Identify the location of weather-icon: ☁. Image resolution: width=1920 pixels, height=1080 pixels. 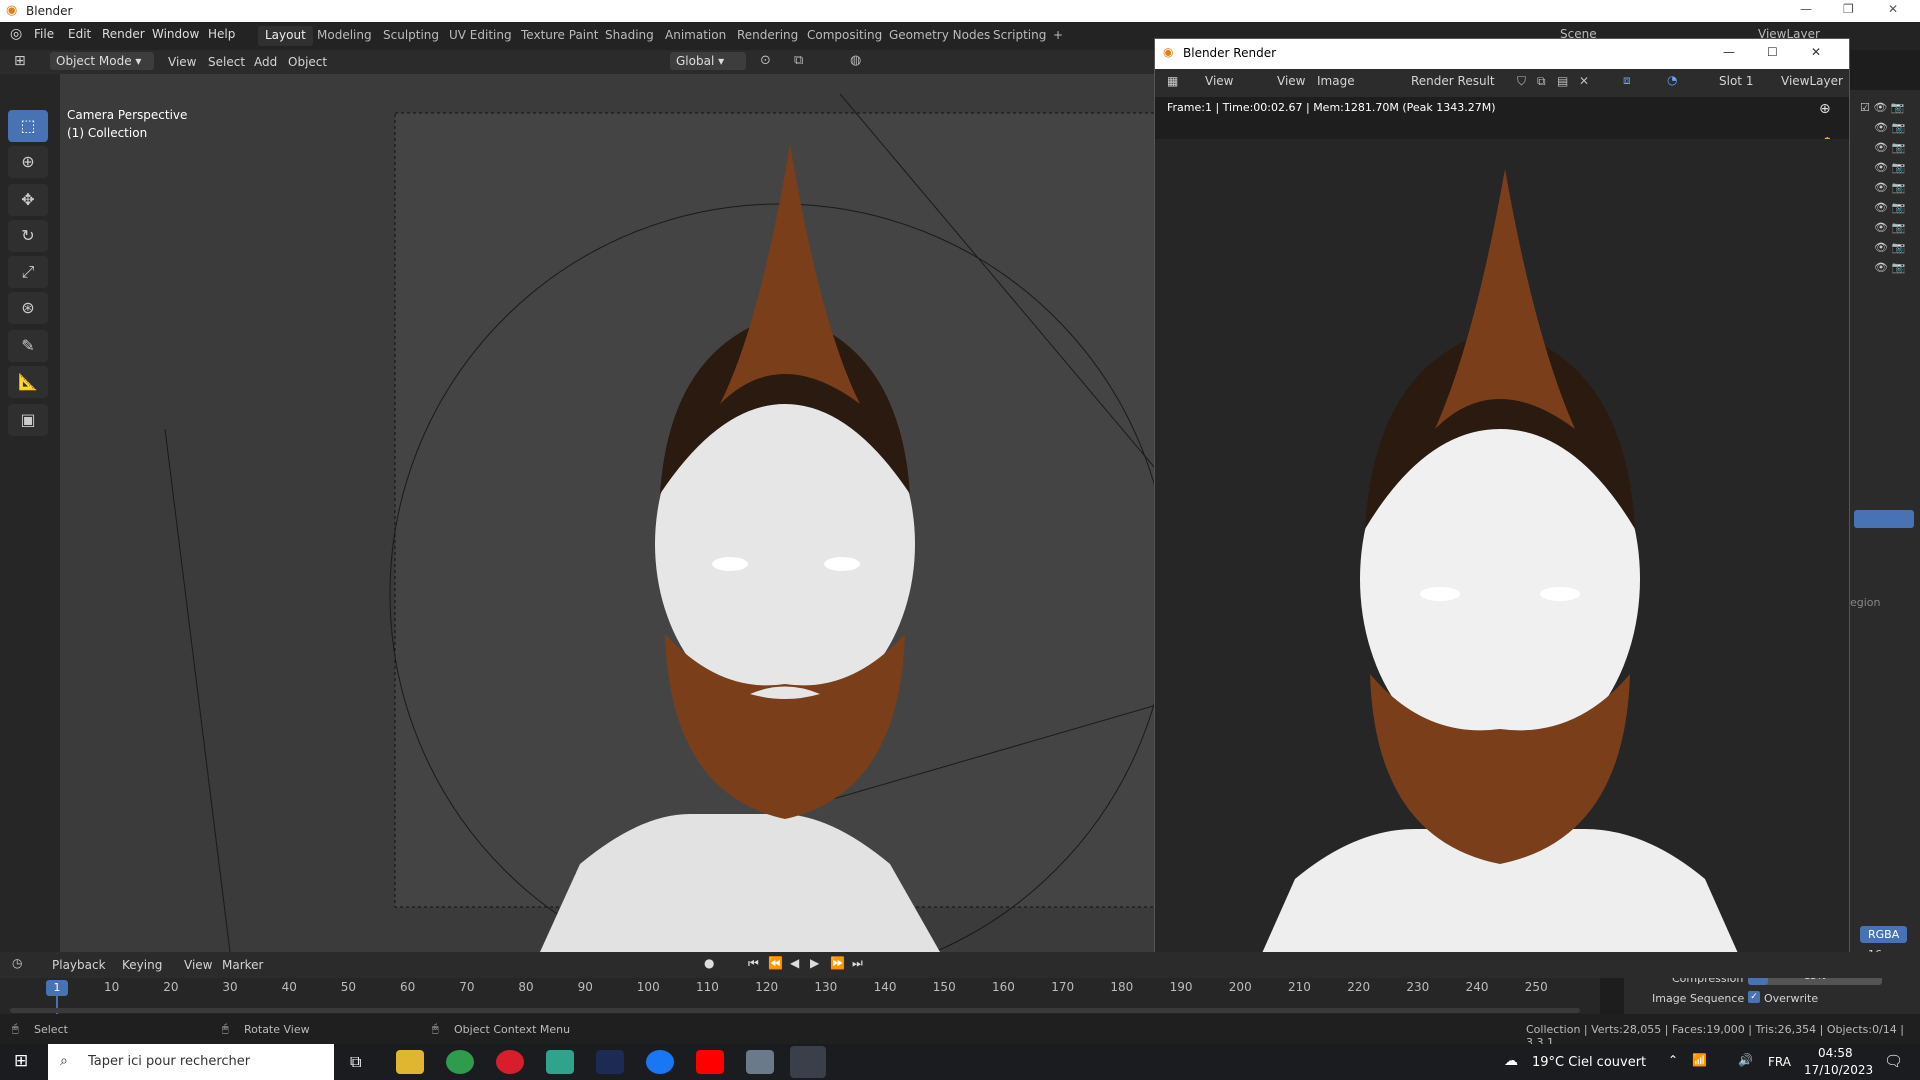
(1511, 1061).